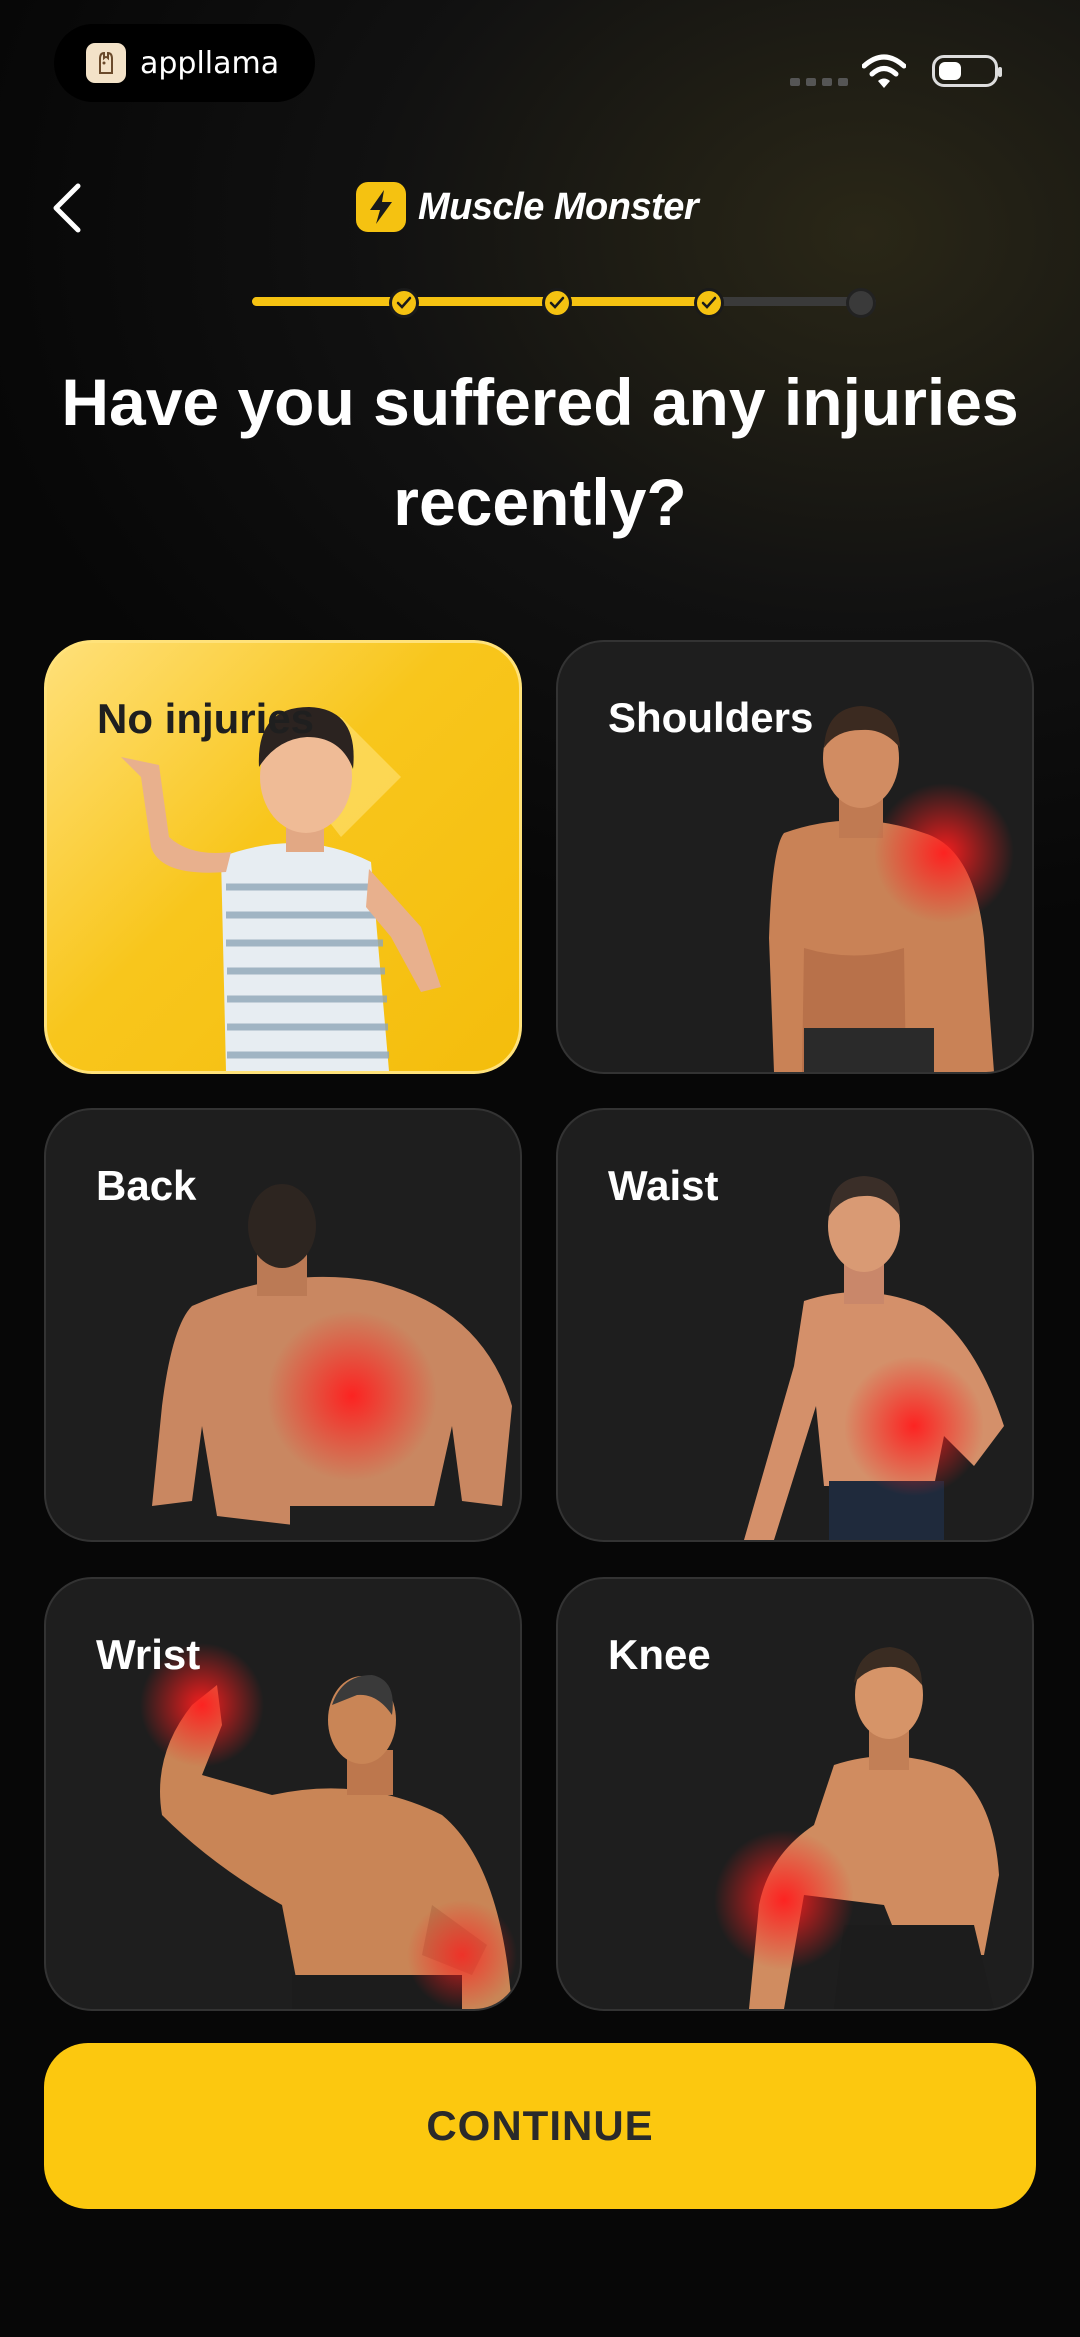  Describe the element at coordinates (283, 1325) in the screenshot. I see `option-back: Back` at that location.